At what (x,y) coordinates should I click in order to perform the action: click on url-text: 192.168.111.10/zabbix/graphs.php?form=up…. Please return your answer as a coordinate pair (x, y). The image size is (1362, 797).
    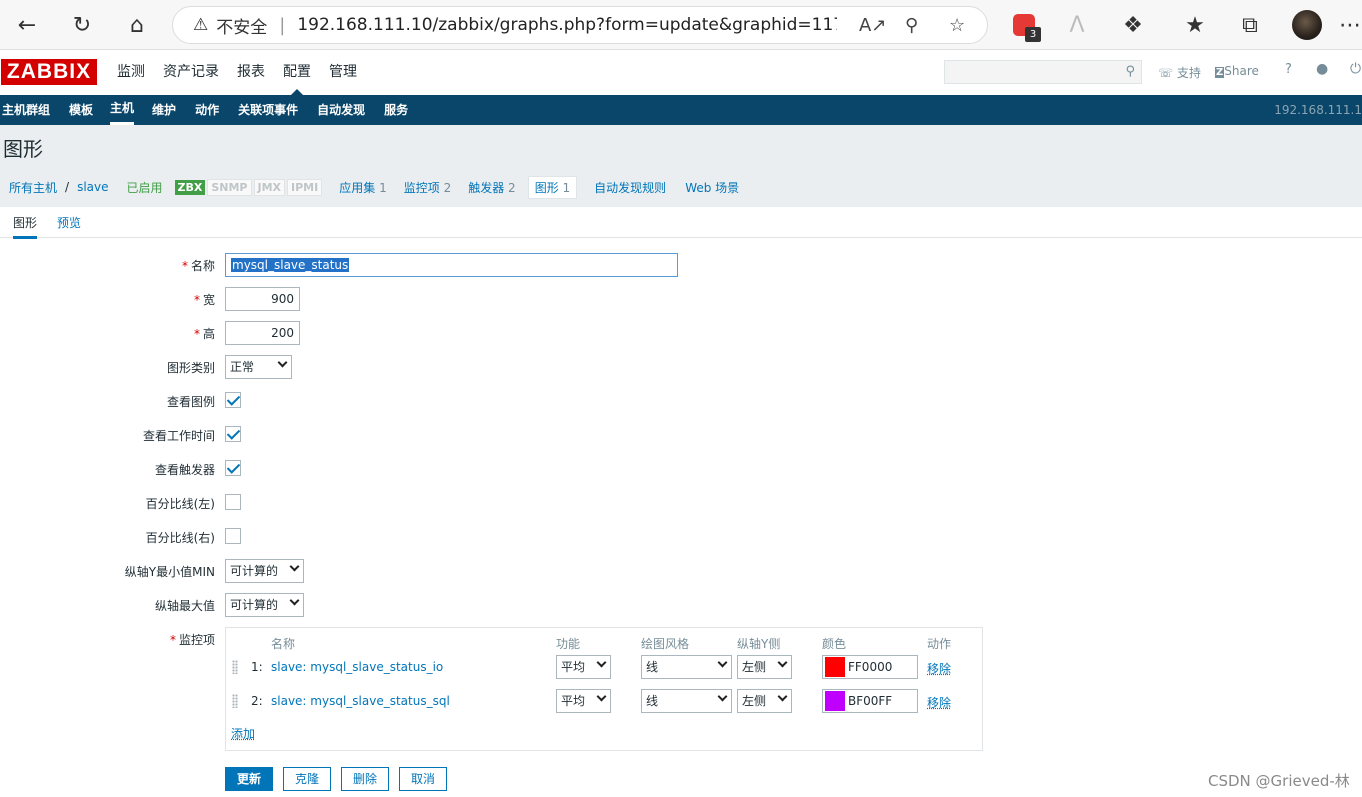
    Looking at the image, I should click on (567, 25).